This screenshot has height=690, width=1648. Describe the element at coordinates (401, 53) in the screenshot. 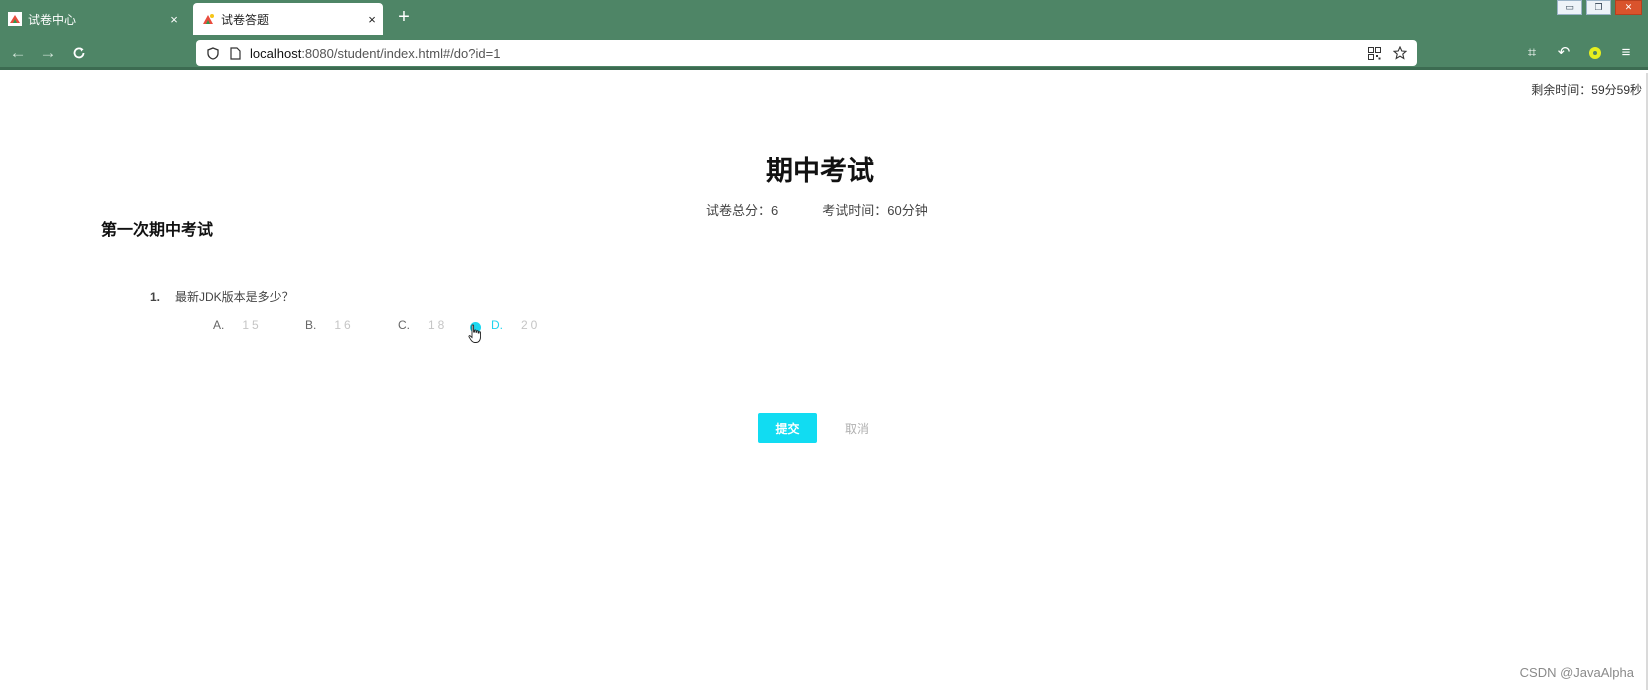

I see `url-path: :8080/student/index.html#/do?id=1` at that location.